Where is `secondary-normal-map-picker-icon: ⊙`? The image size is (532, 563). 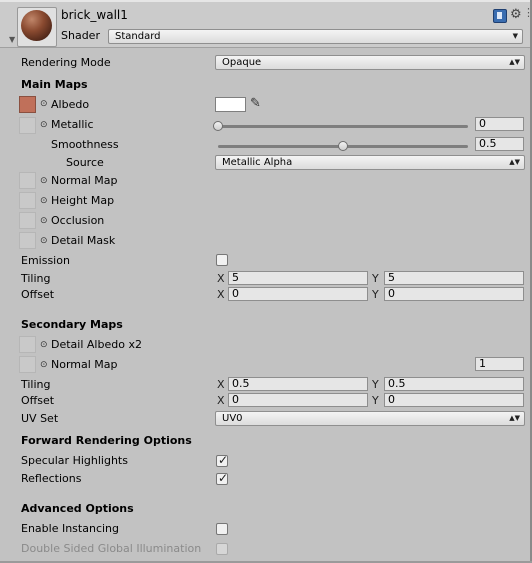
secondary-normal-map-picker-icon: ⊙ is located at coordinates (44, 365).